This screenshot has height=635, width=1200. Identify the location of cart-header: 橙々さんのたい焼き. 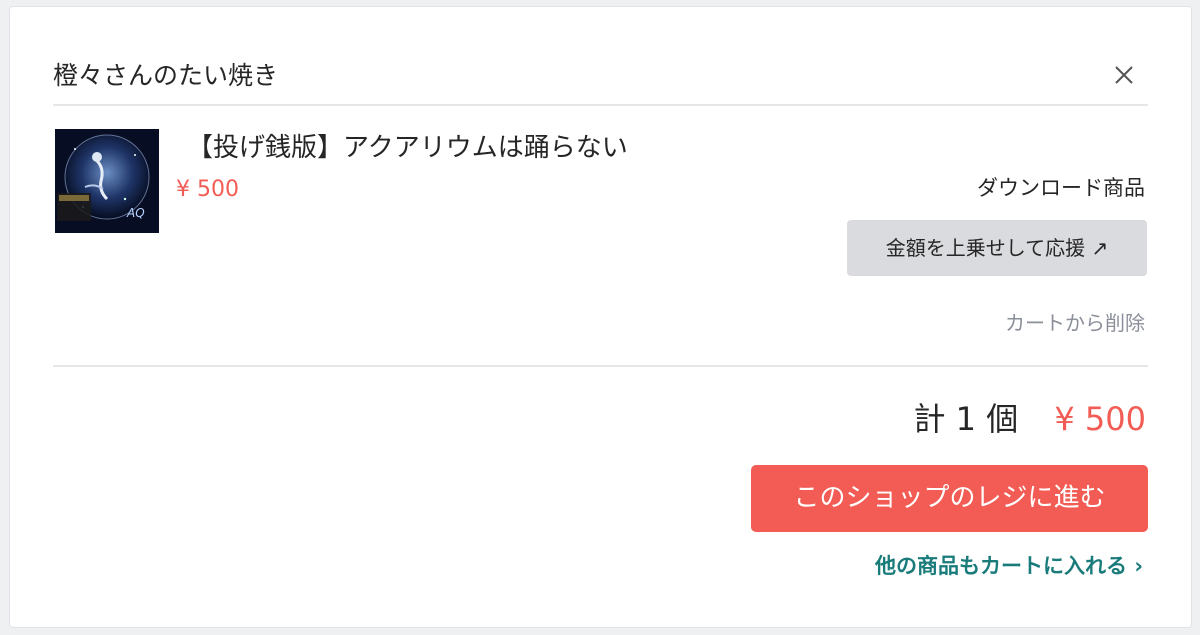
(600, 78).